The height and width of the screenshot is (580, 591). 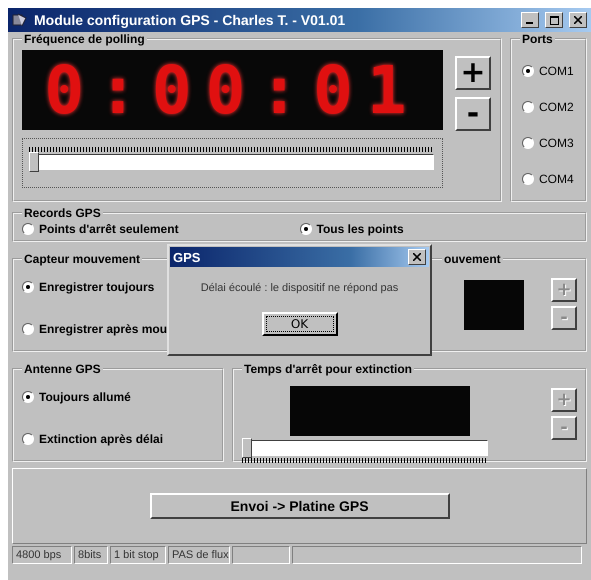 What do you see at coordinates (84, 39) in the screenshot?
I see `group-title: Fréquence de polling` at bounding box center [84, 39].